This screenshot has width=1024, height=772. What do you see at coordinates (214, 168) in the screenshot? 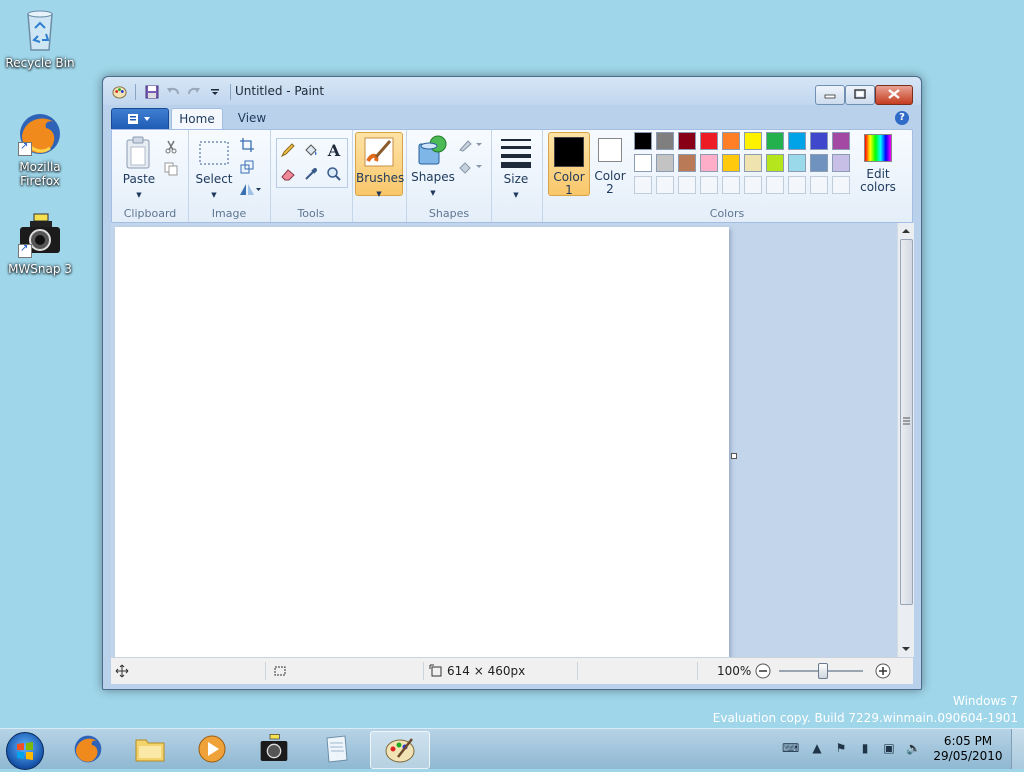
I see `select-button: Select ▼` at bounding box center [214, 168].